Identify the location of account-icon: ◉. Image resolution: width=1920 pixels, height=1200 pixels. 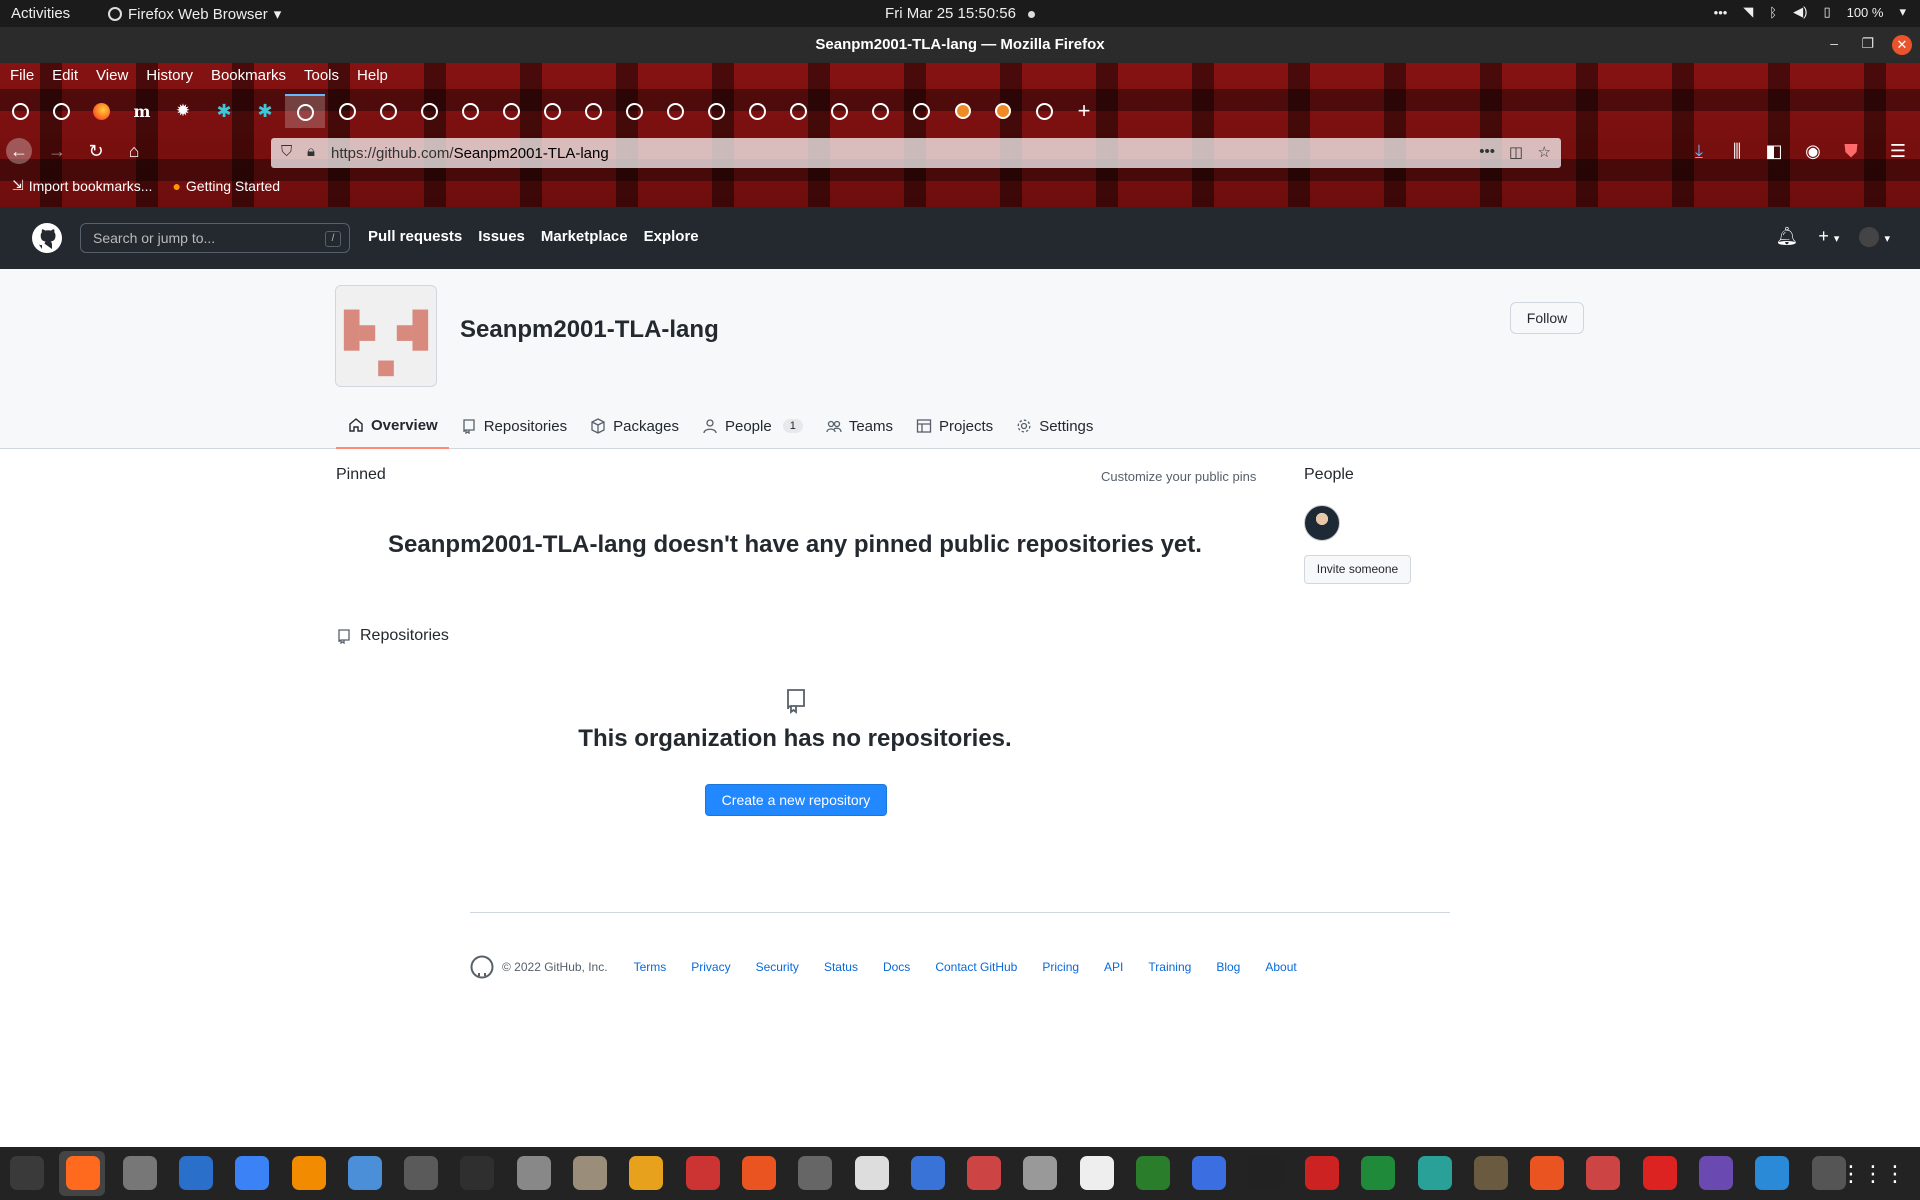
(1813, 151).